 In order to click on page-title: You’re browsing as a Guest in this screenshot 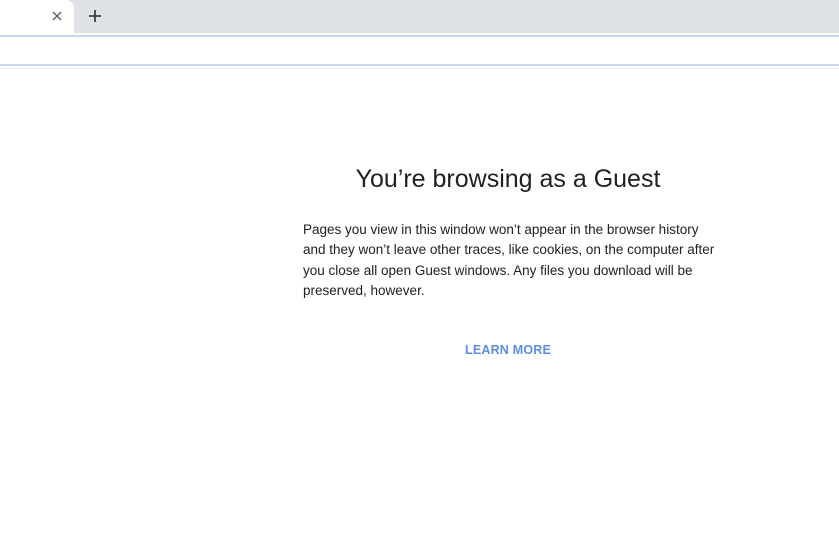, I will do `click(508, 179)`.